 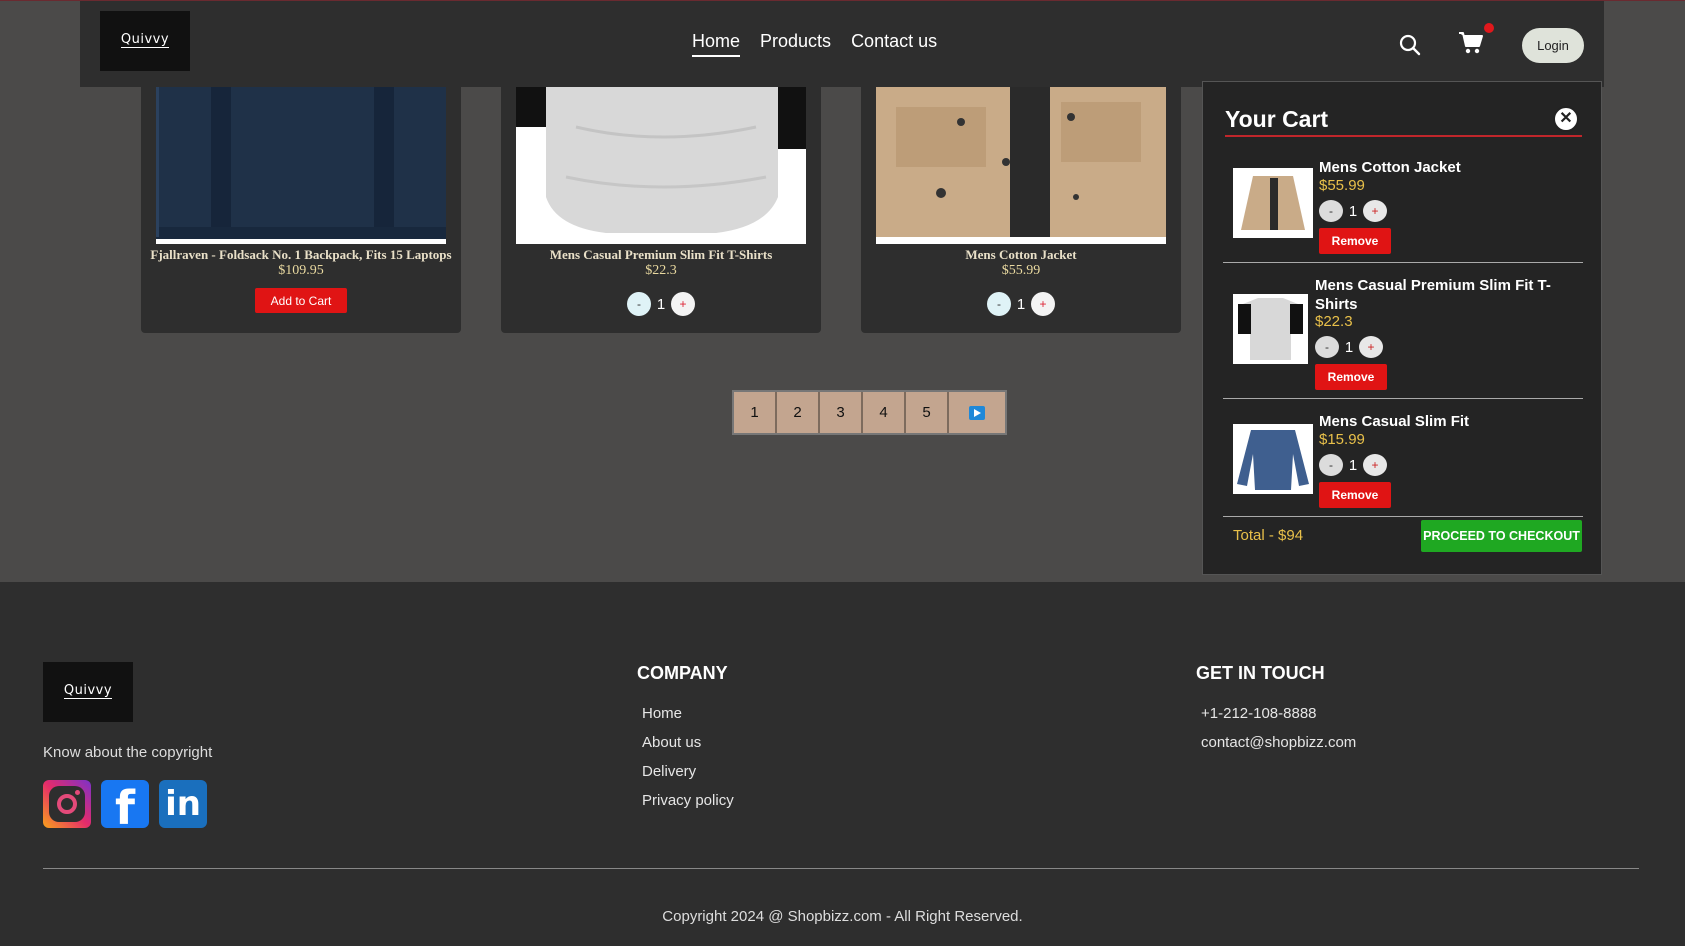 I want to click on close-icon: ✕, so click(x=1566, y=119).